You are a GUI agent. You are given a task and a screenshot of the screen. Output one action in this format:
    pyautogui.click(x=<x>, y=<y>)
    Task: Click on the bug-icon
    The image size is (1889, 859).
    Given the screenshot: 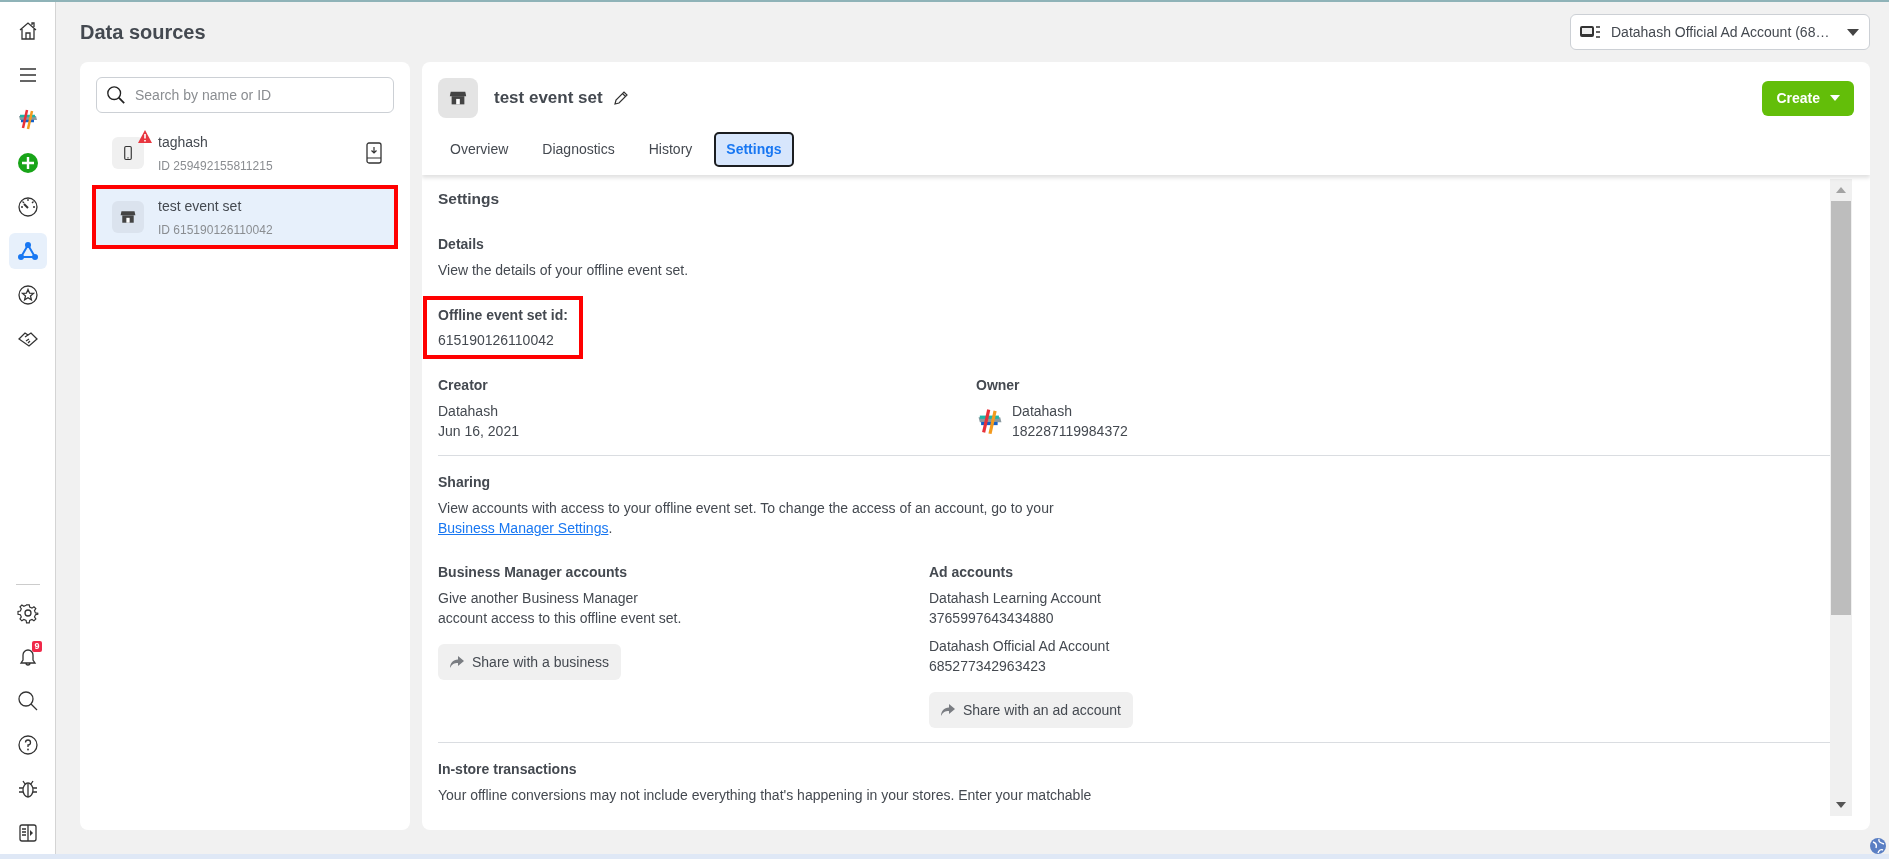 What is the action you would take?
    pyautogui.click(x=27, y=789)
    